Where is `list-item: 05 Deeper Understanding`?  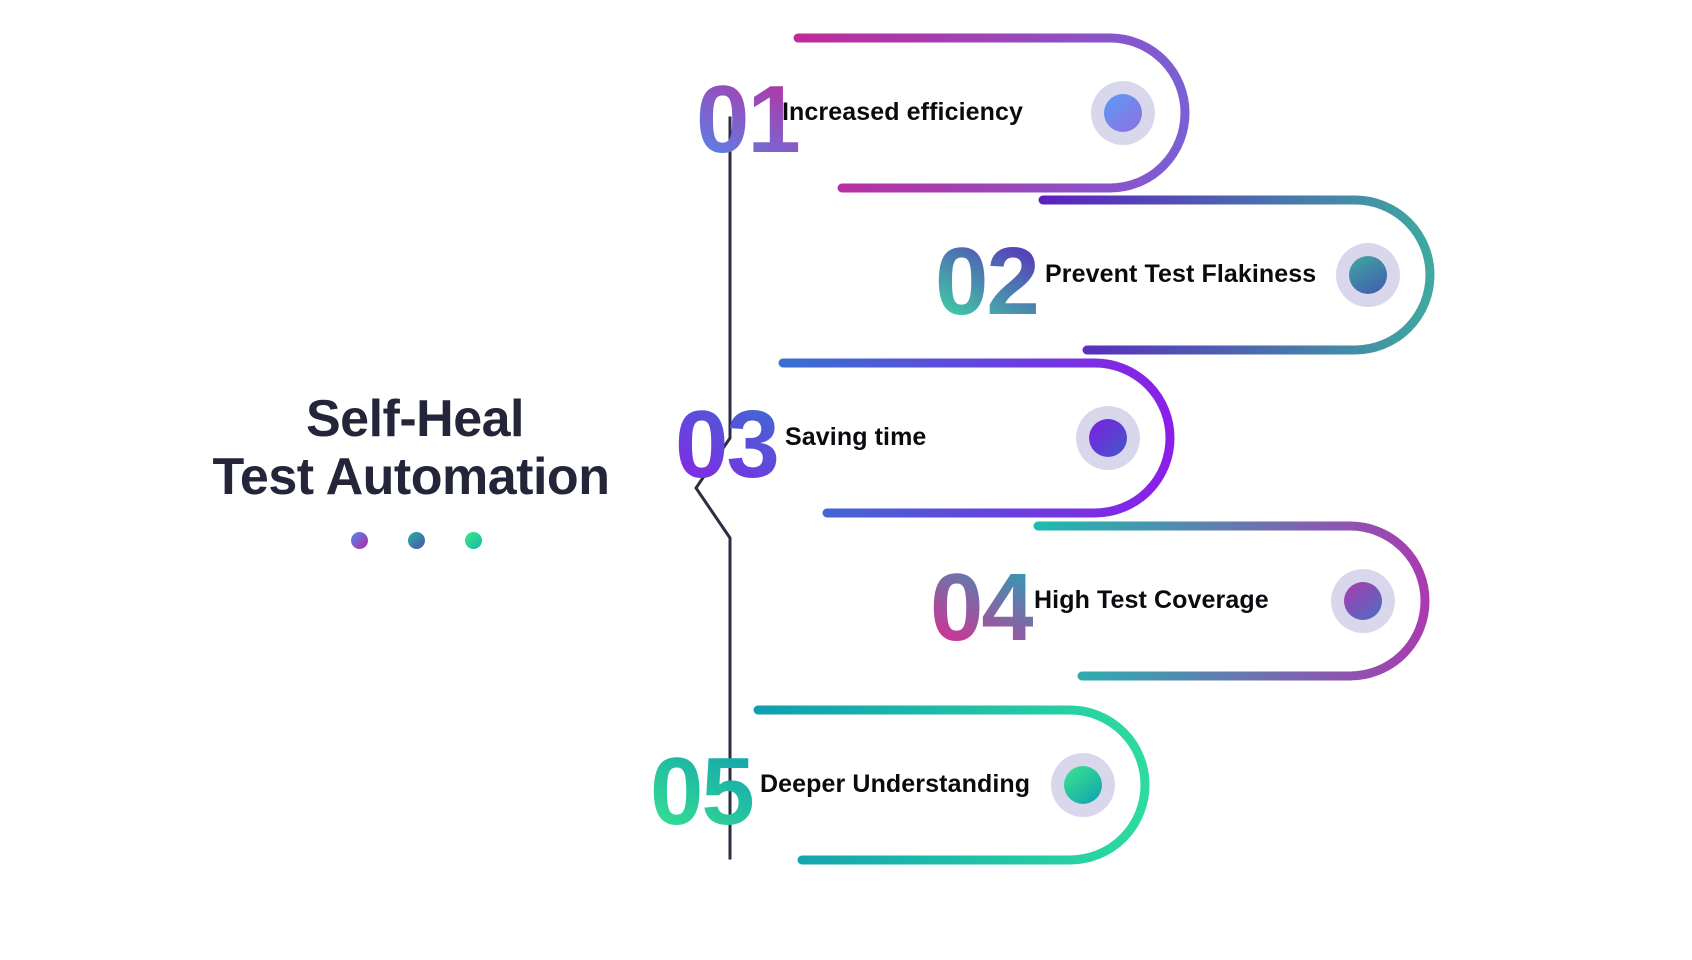 list-item: 05 Deeper Understanding is located at coordinates (905, 790).